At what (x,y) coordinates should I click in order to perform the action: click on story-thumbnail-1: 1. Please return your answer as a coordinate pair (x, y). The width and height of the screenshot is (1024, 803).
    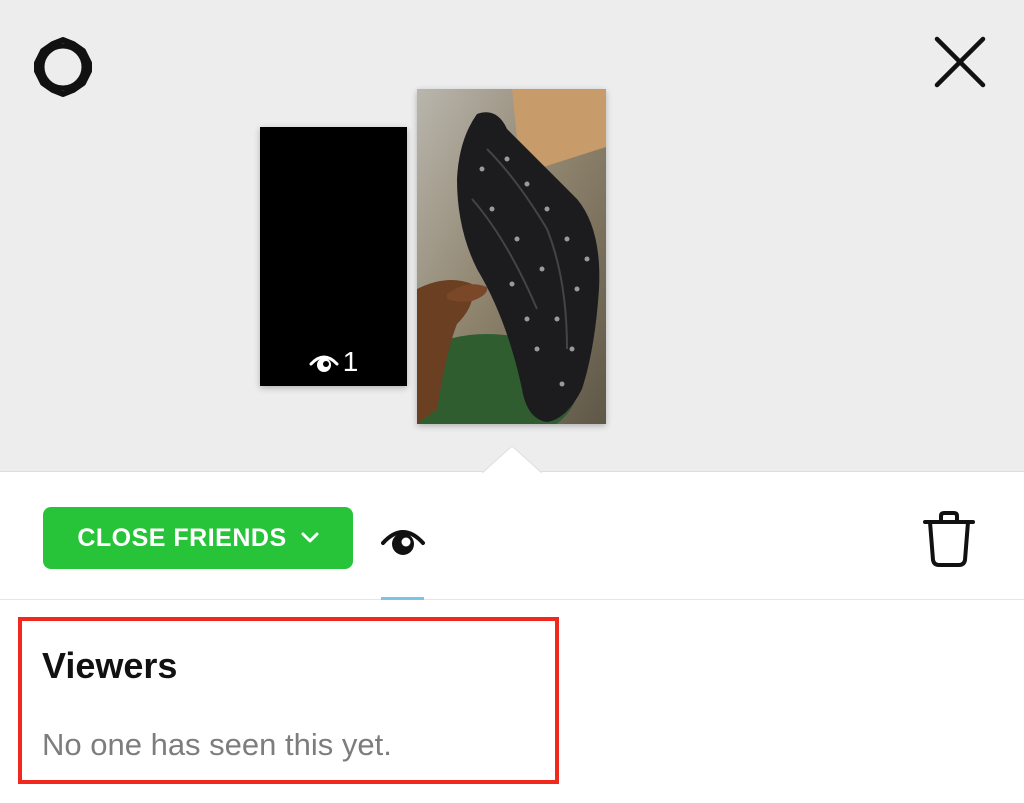
    Looking at the image, I should click on (333, 256).